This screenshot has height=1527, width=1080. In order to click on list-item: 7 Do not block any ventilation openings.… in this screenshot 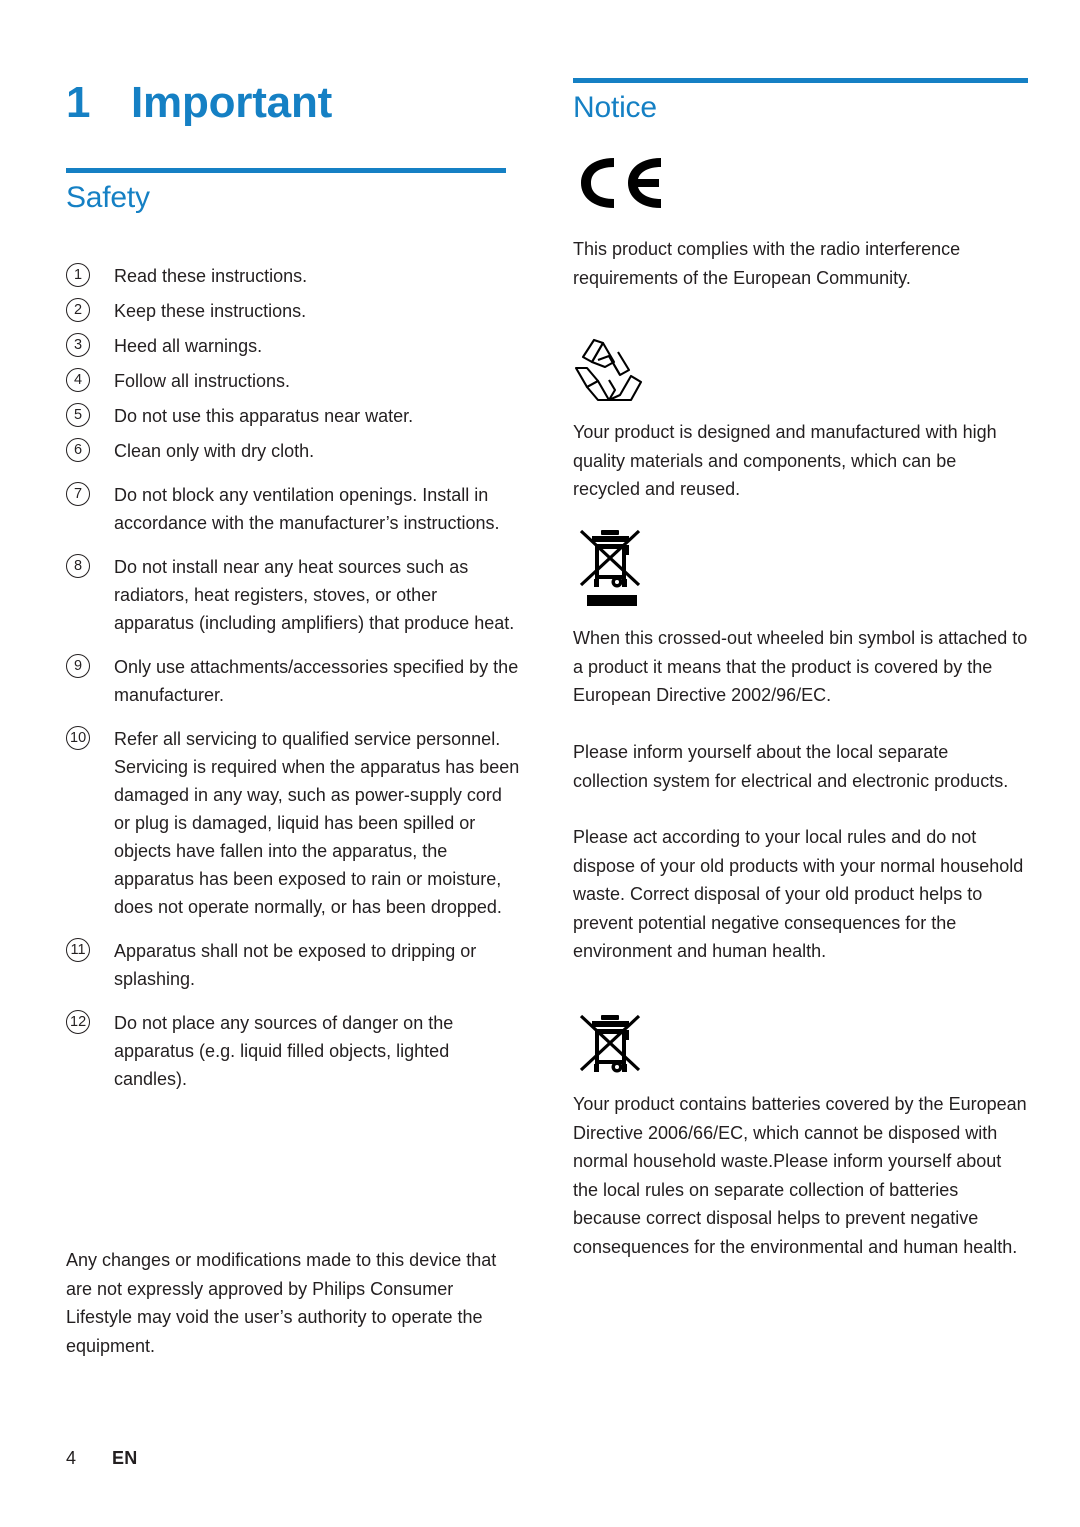, I will do `click(293, 509)`.